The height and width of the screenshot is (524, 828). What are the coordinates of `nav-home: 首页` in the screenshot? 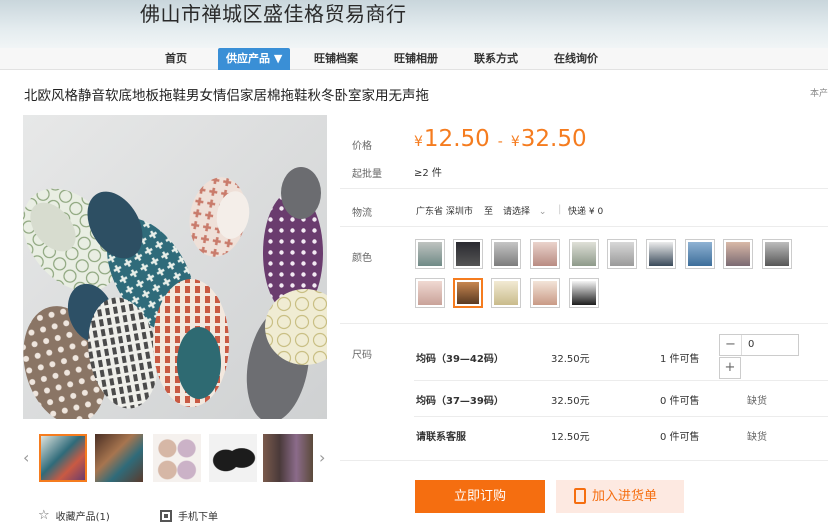 It's located at (176, 59).